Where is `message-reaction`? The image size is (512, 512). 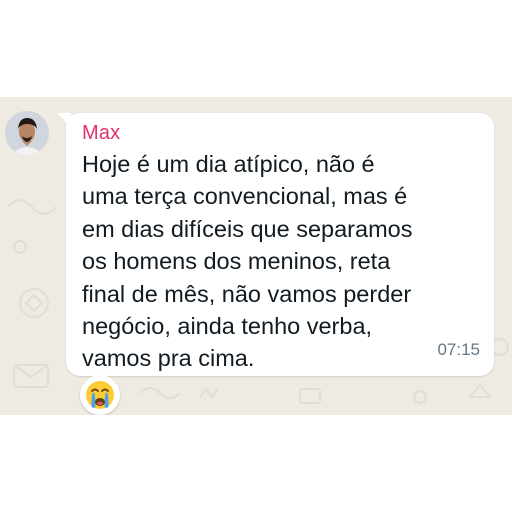 message-reaction is located at coordinates (100, 395).